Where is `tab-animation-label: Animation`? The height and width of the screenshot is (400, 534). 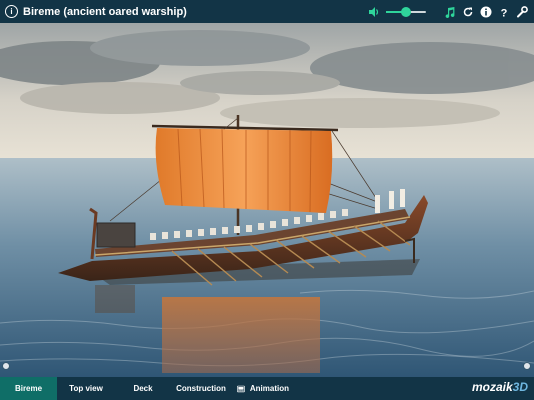
tab-animation-label: Animation is located at coordinates (269, 388).